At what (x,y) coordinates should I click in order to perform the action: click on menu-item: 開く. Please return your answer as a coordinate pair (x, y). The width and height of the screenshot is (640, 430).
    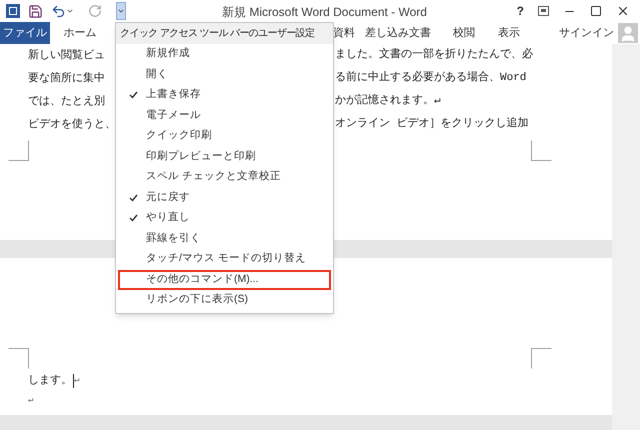
    Looking at the image, I should click on (224, 74).